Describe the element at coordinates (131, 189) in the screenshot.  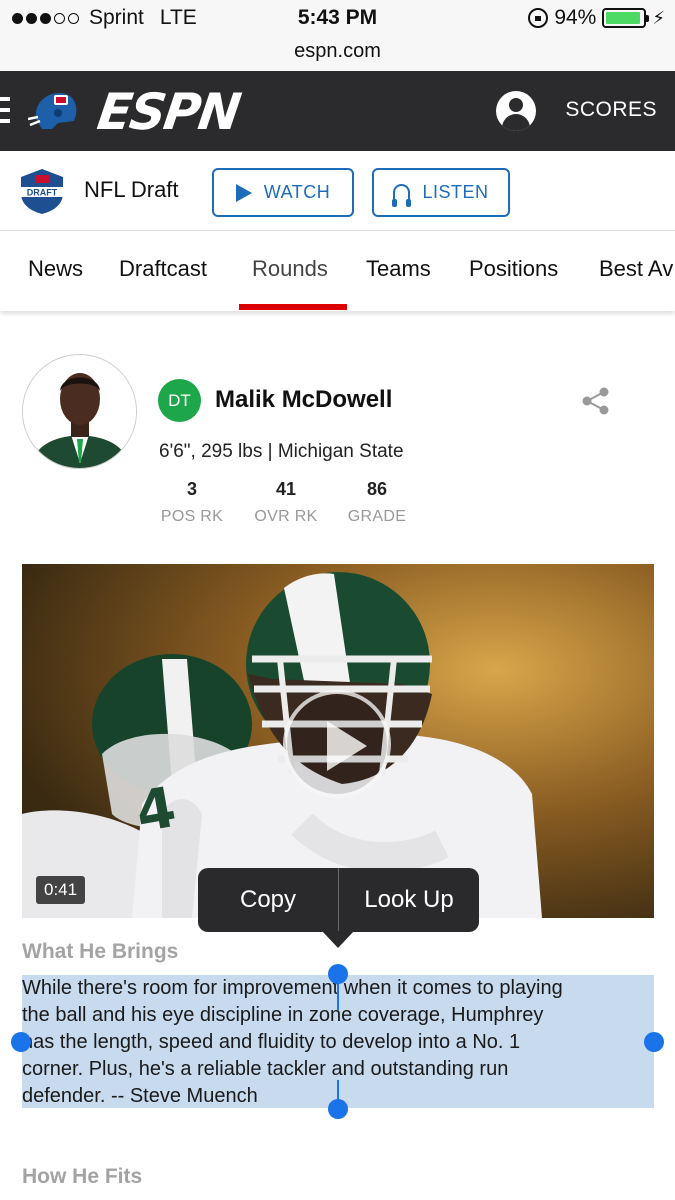
I see `draft-title: NFL Draft` at that location.